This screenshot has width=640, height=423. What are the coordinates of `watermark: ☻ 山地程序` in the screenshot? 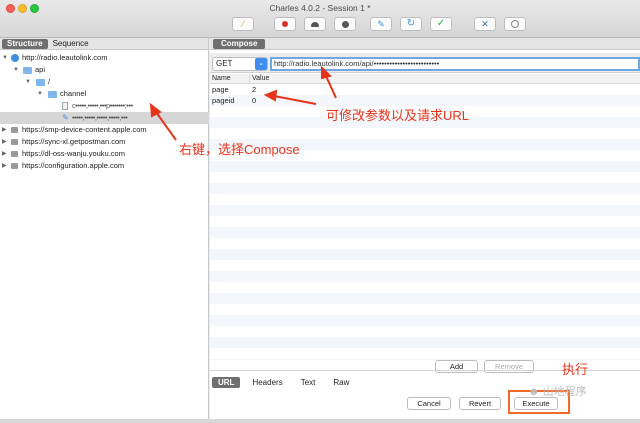 It's located at (557, 392).